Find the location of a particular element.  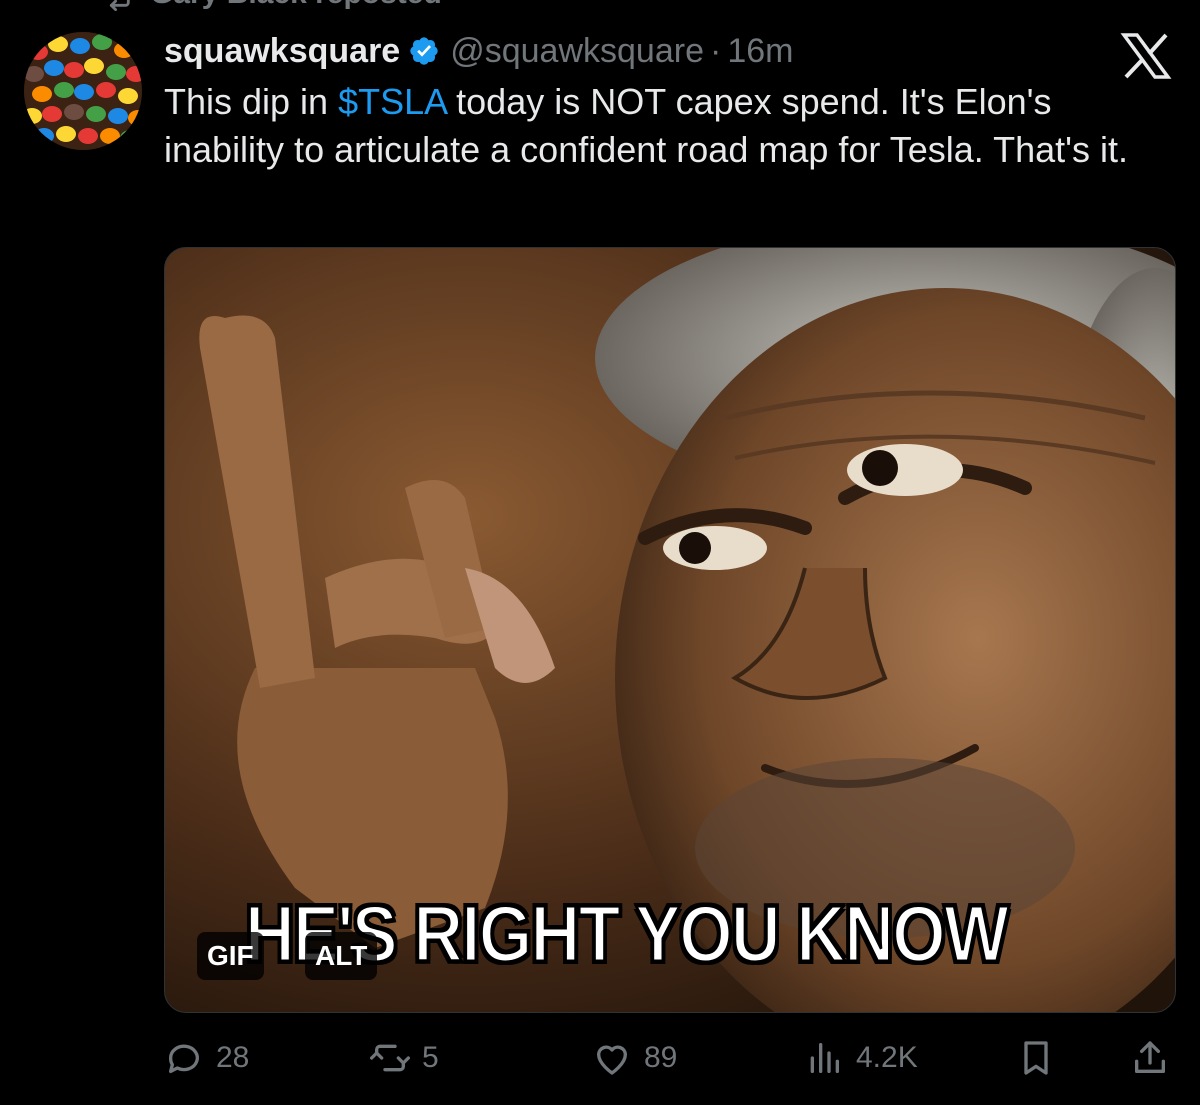

tweet-timestamp: 16m is located at coordinates (760, 51).